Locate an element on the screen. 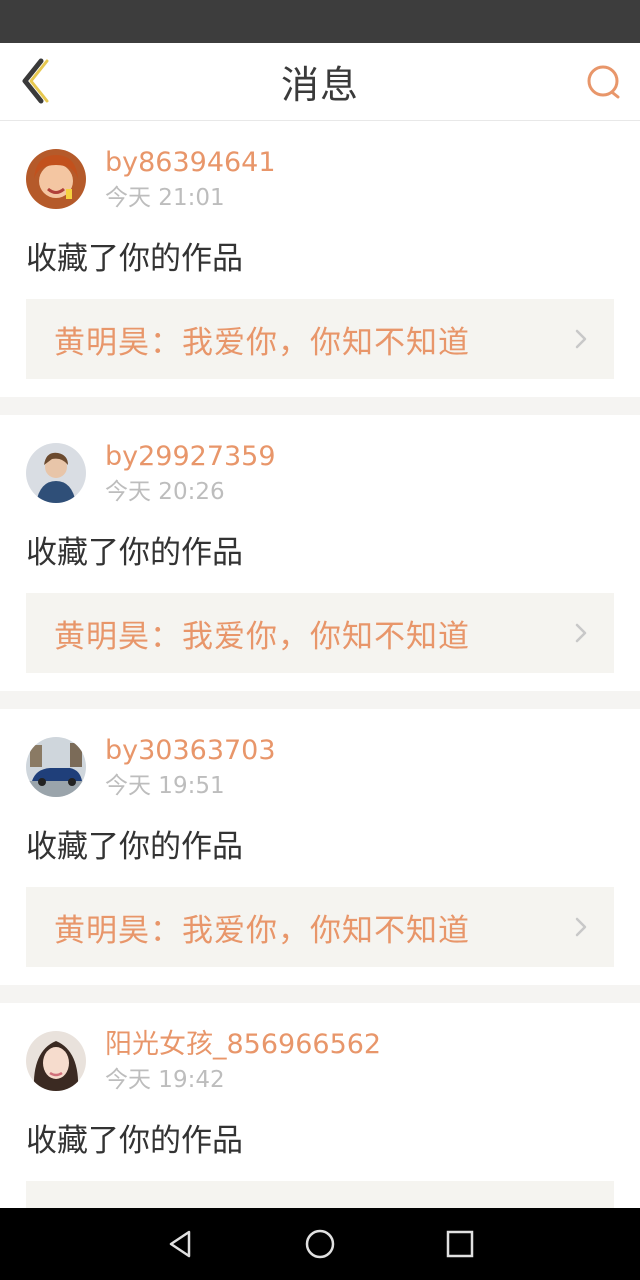 The image size is (640, 1280). search-button is located at coordinates (604, 82).